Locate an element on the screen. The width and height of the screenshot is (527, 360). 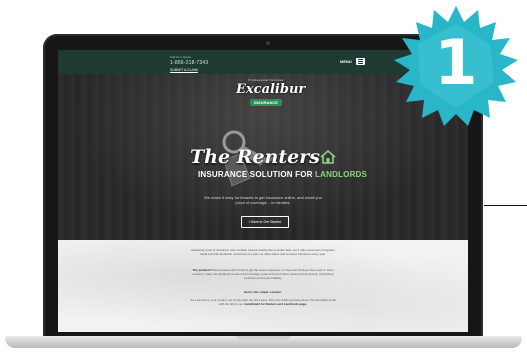
call-label: Call for a Quote is located at coordinates (181, 57).